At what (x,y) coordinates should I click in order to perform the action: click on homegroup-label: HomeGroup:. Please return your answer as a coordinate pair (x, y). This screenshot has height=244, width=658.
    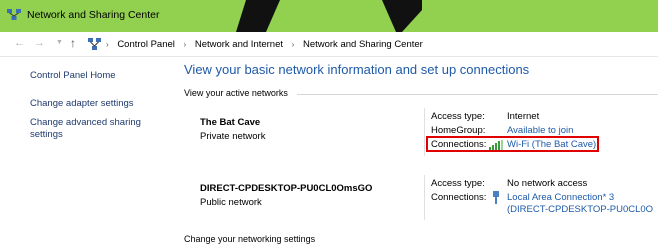
    Looking at the image, I should click on (458, 130).